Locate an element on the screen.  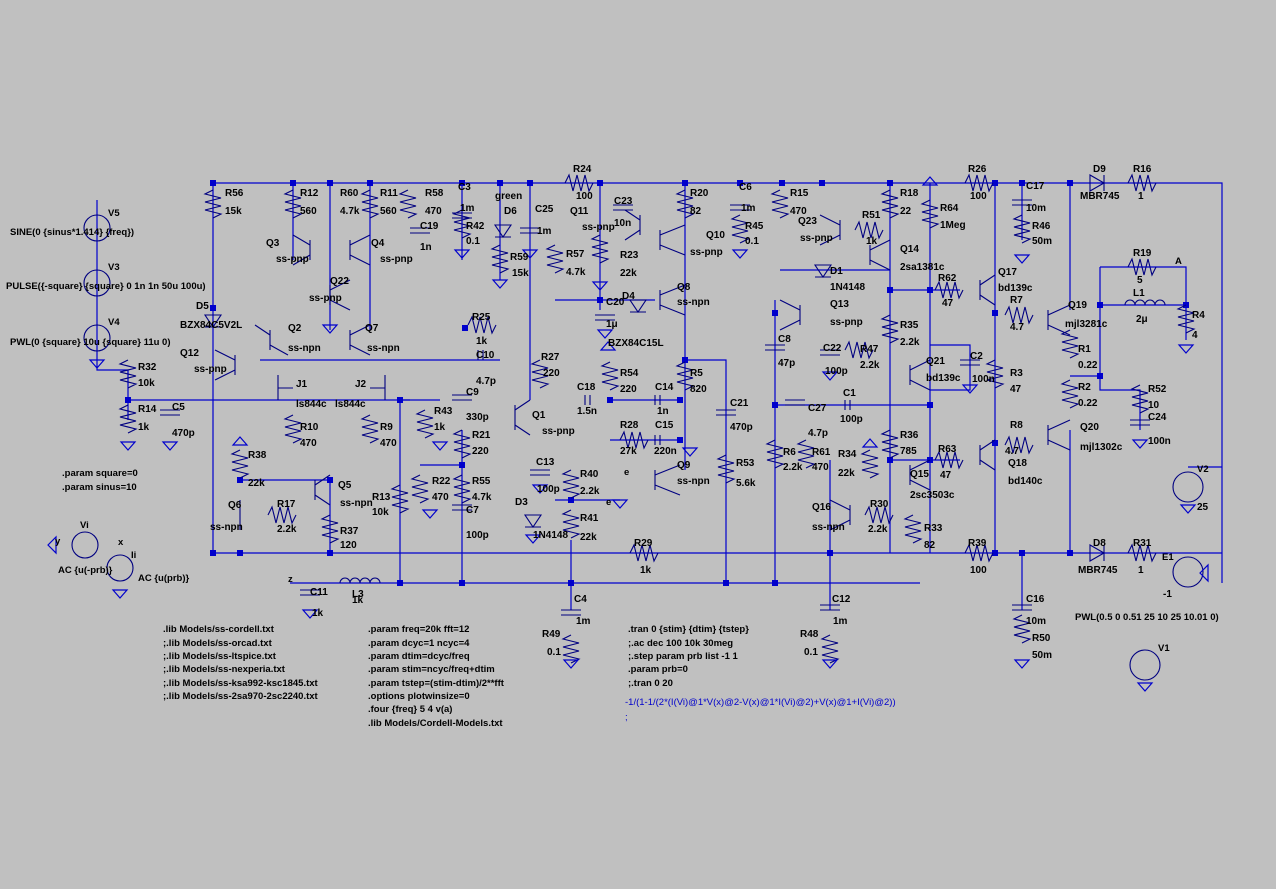
value-r42: 0.1 is located at coordinates (473, 241).